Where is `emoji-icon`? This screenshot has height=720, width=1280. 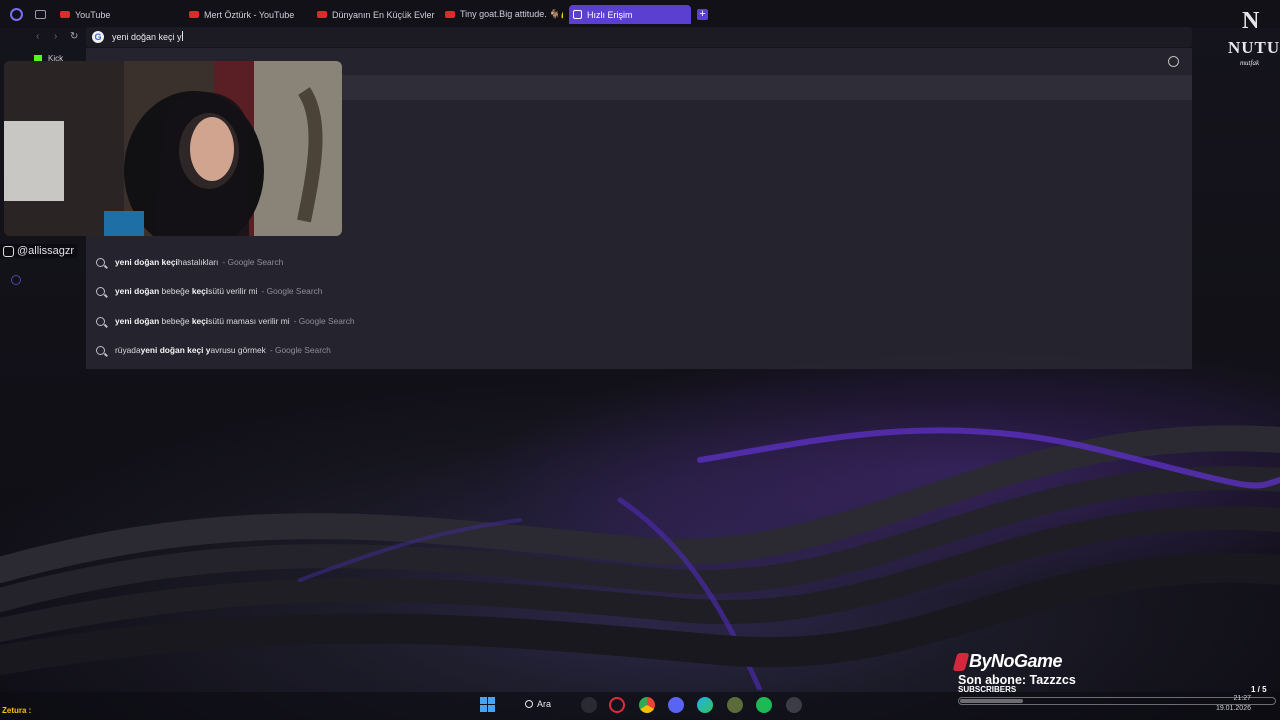
emoji-icon is located at coordinates (1173, 61).